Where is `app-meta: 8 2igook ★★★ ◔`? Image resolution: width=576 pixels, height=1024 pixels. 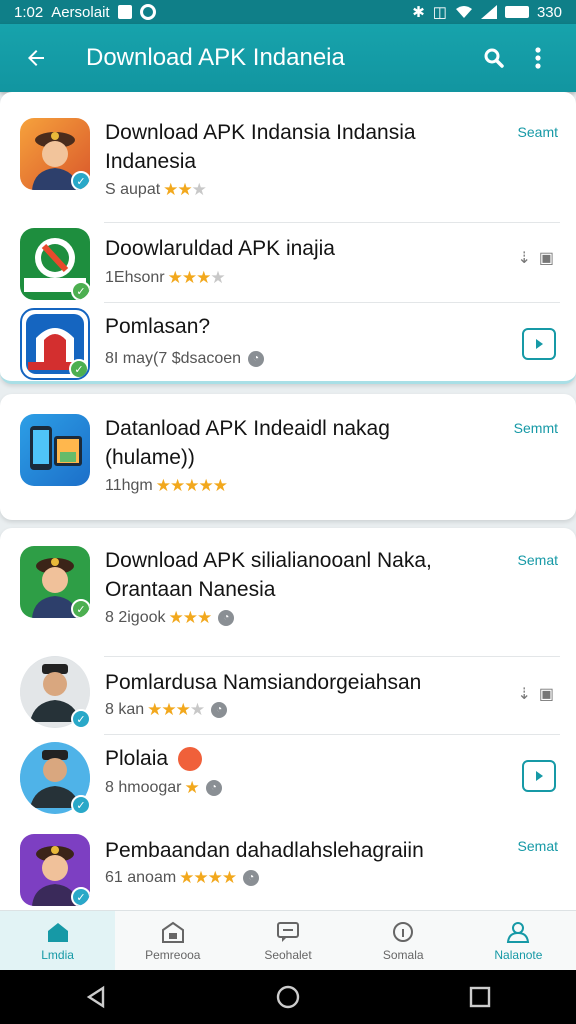
app-meta: 8 2igook ★★★ ◔ is located at coordinates (170, 618).